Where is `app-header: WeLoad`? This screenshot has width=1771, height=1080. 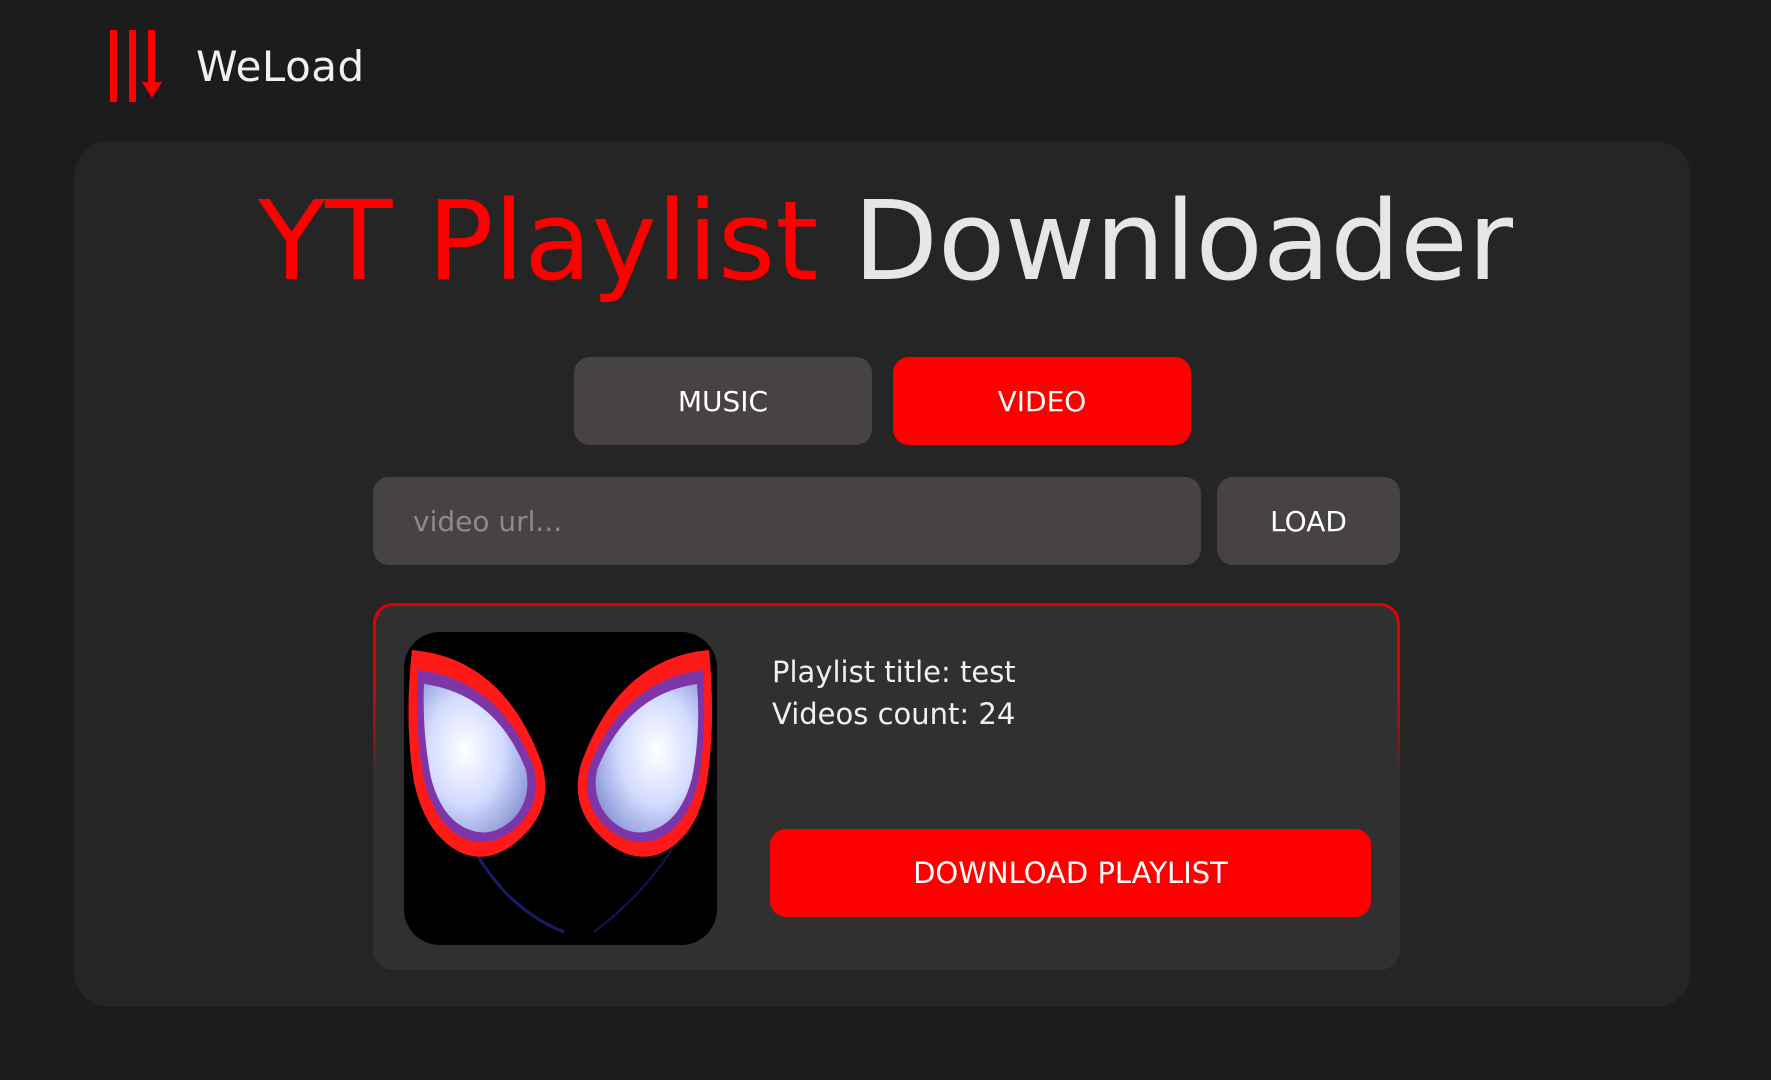 app-header: WeLoad is located at coordinates (237, 66).